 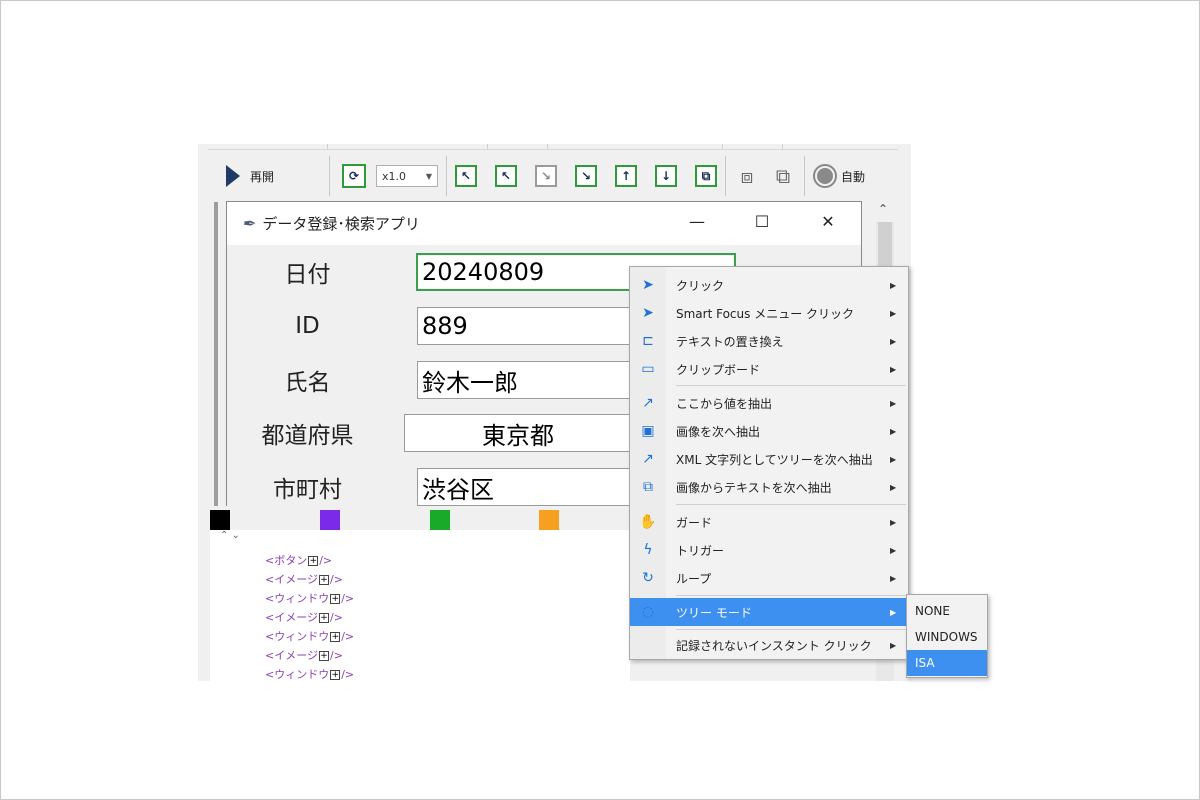 I want to click on clipboard-icon: ▭, so click(x=648, y=369).